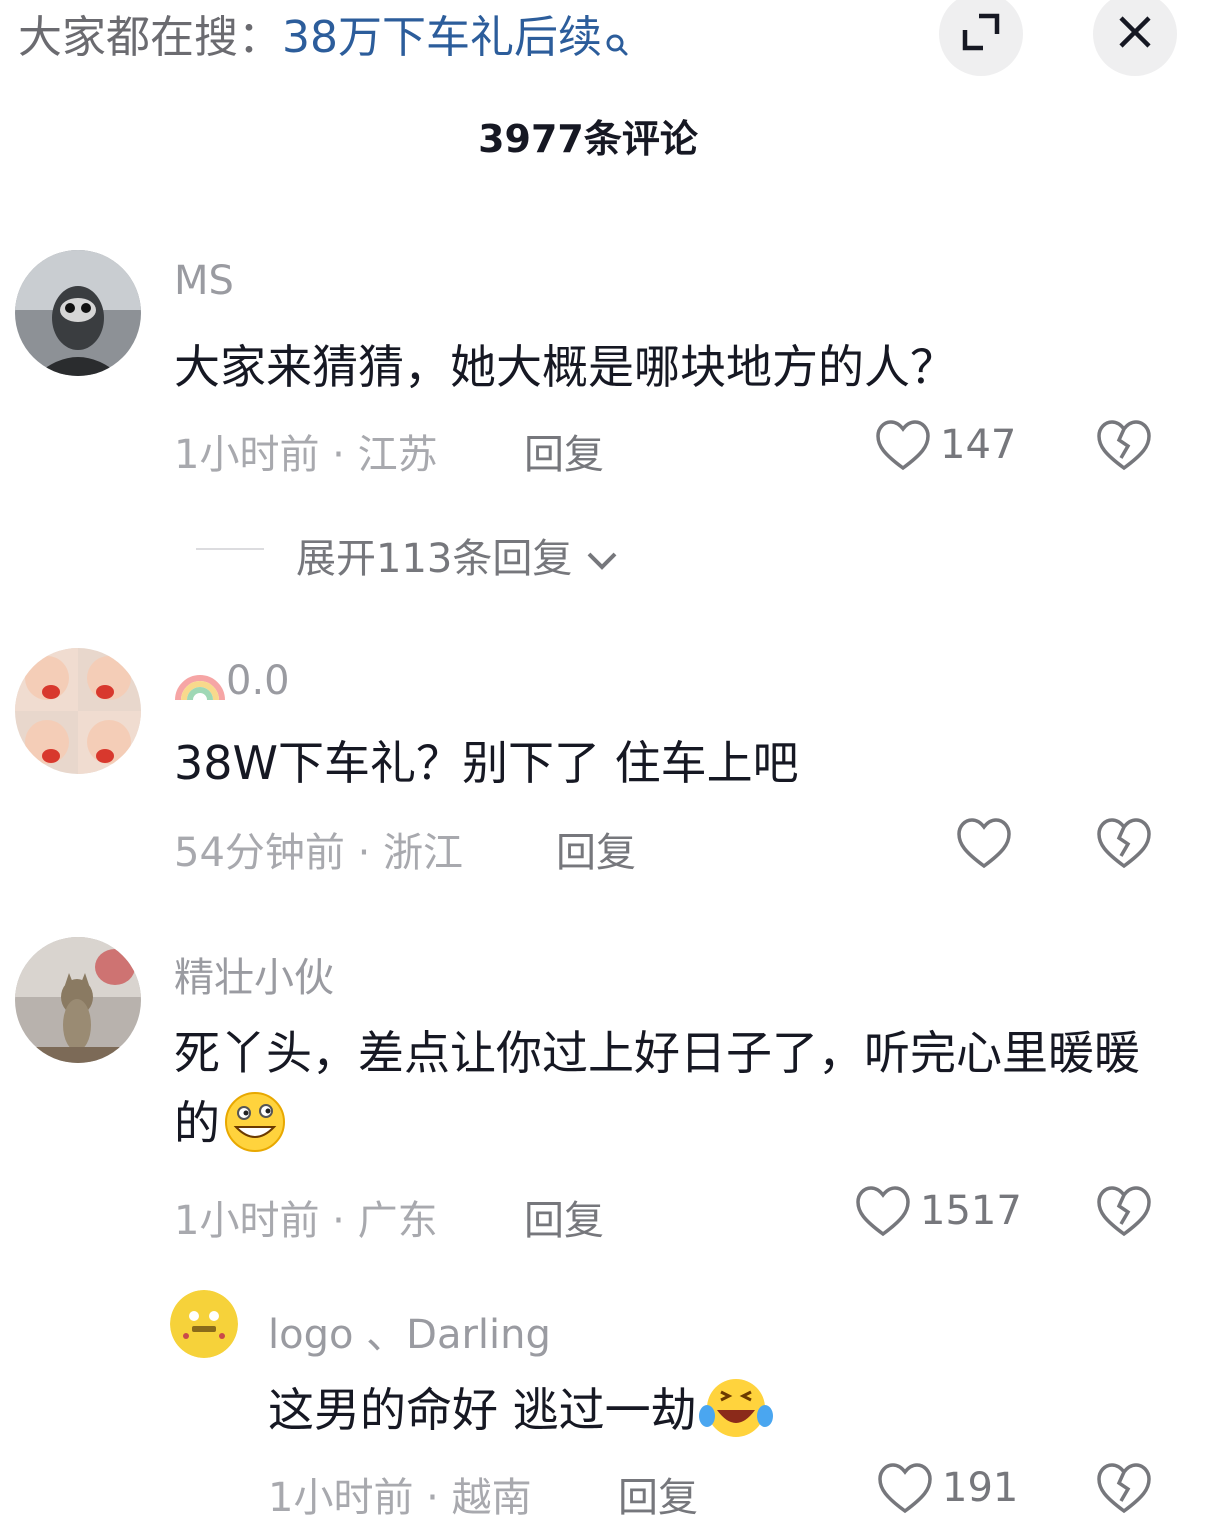 The width and height of the screenshot is (1210, 1523). What do you see at coordinates (230, 549) in the screenshot?
I see `divider-line` at bounding box center [230, 549].